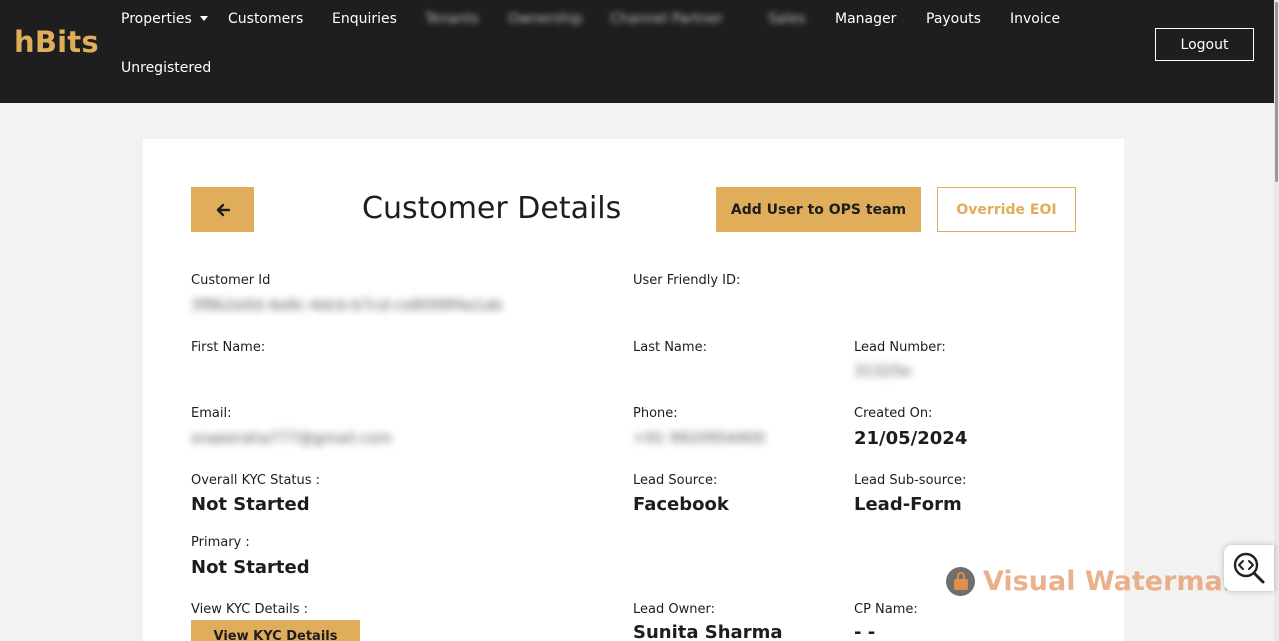  I want to click on add-user-to-ops-button: Add User to OPS team, so click(818, 209).